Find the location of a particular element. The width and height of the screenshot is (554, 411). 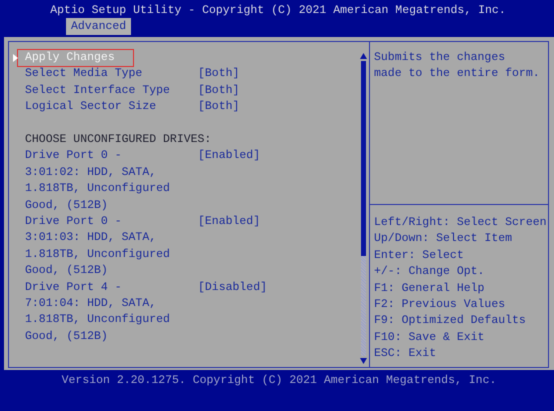

menu-item: Select Media Type is located at coordinates (109, 74).